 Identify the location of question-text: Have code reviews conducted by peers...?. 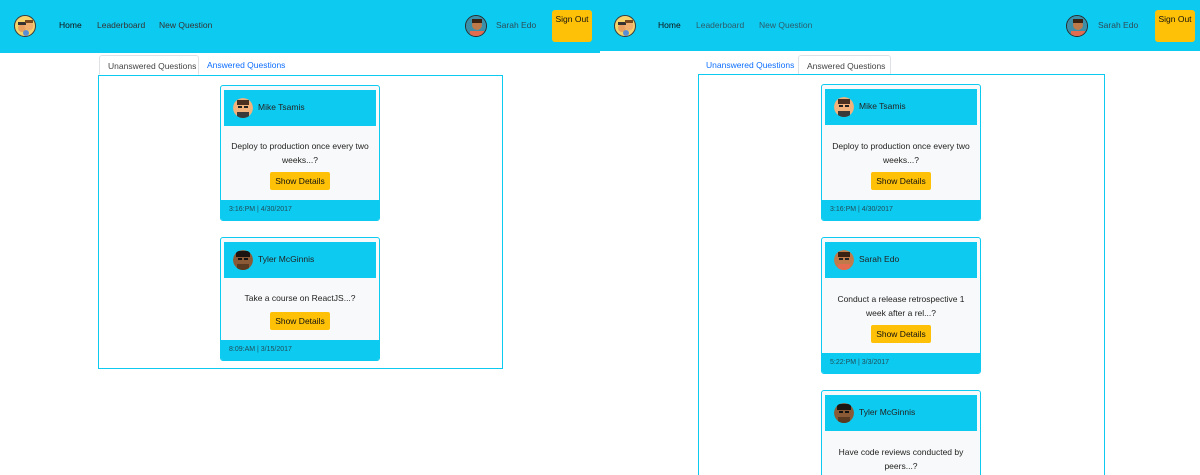
(901, 459).